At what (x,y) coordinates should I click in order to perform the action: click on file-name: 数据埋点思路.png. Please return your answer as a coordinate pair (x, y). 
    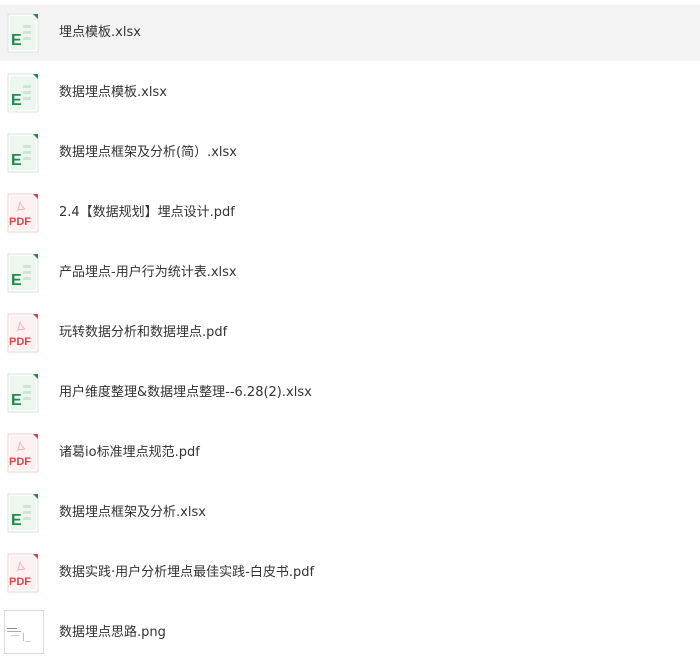
    Looking at the image, I should click on (112, 632).